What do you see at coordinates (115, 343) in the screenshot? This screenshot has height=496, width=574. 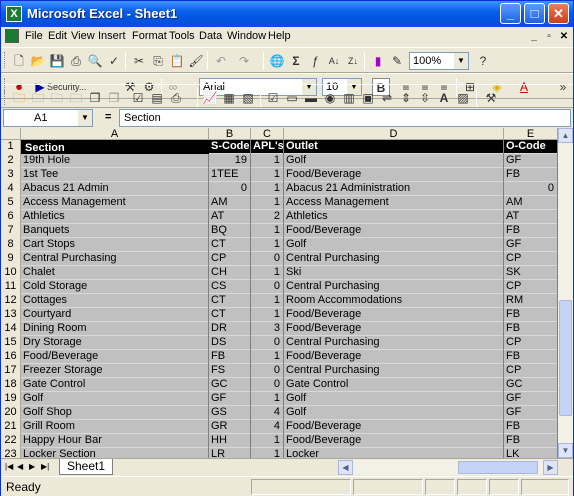 I see `cell-a: Dry Storage` at bounding box center [115, 343].